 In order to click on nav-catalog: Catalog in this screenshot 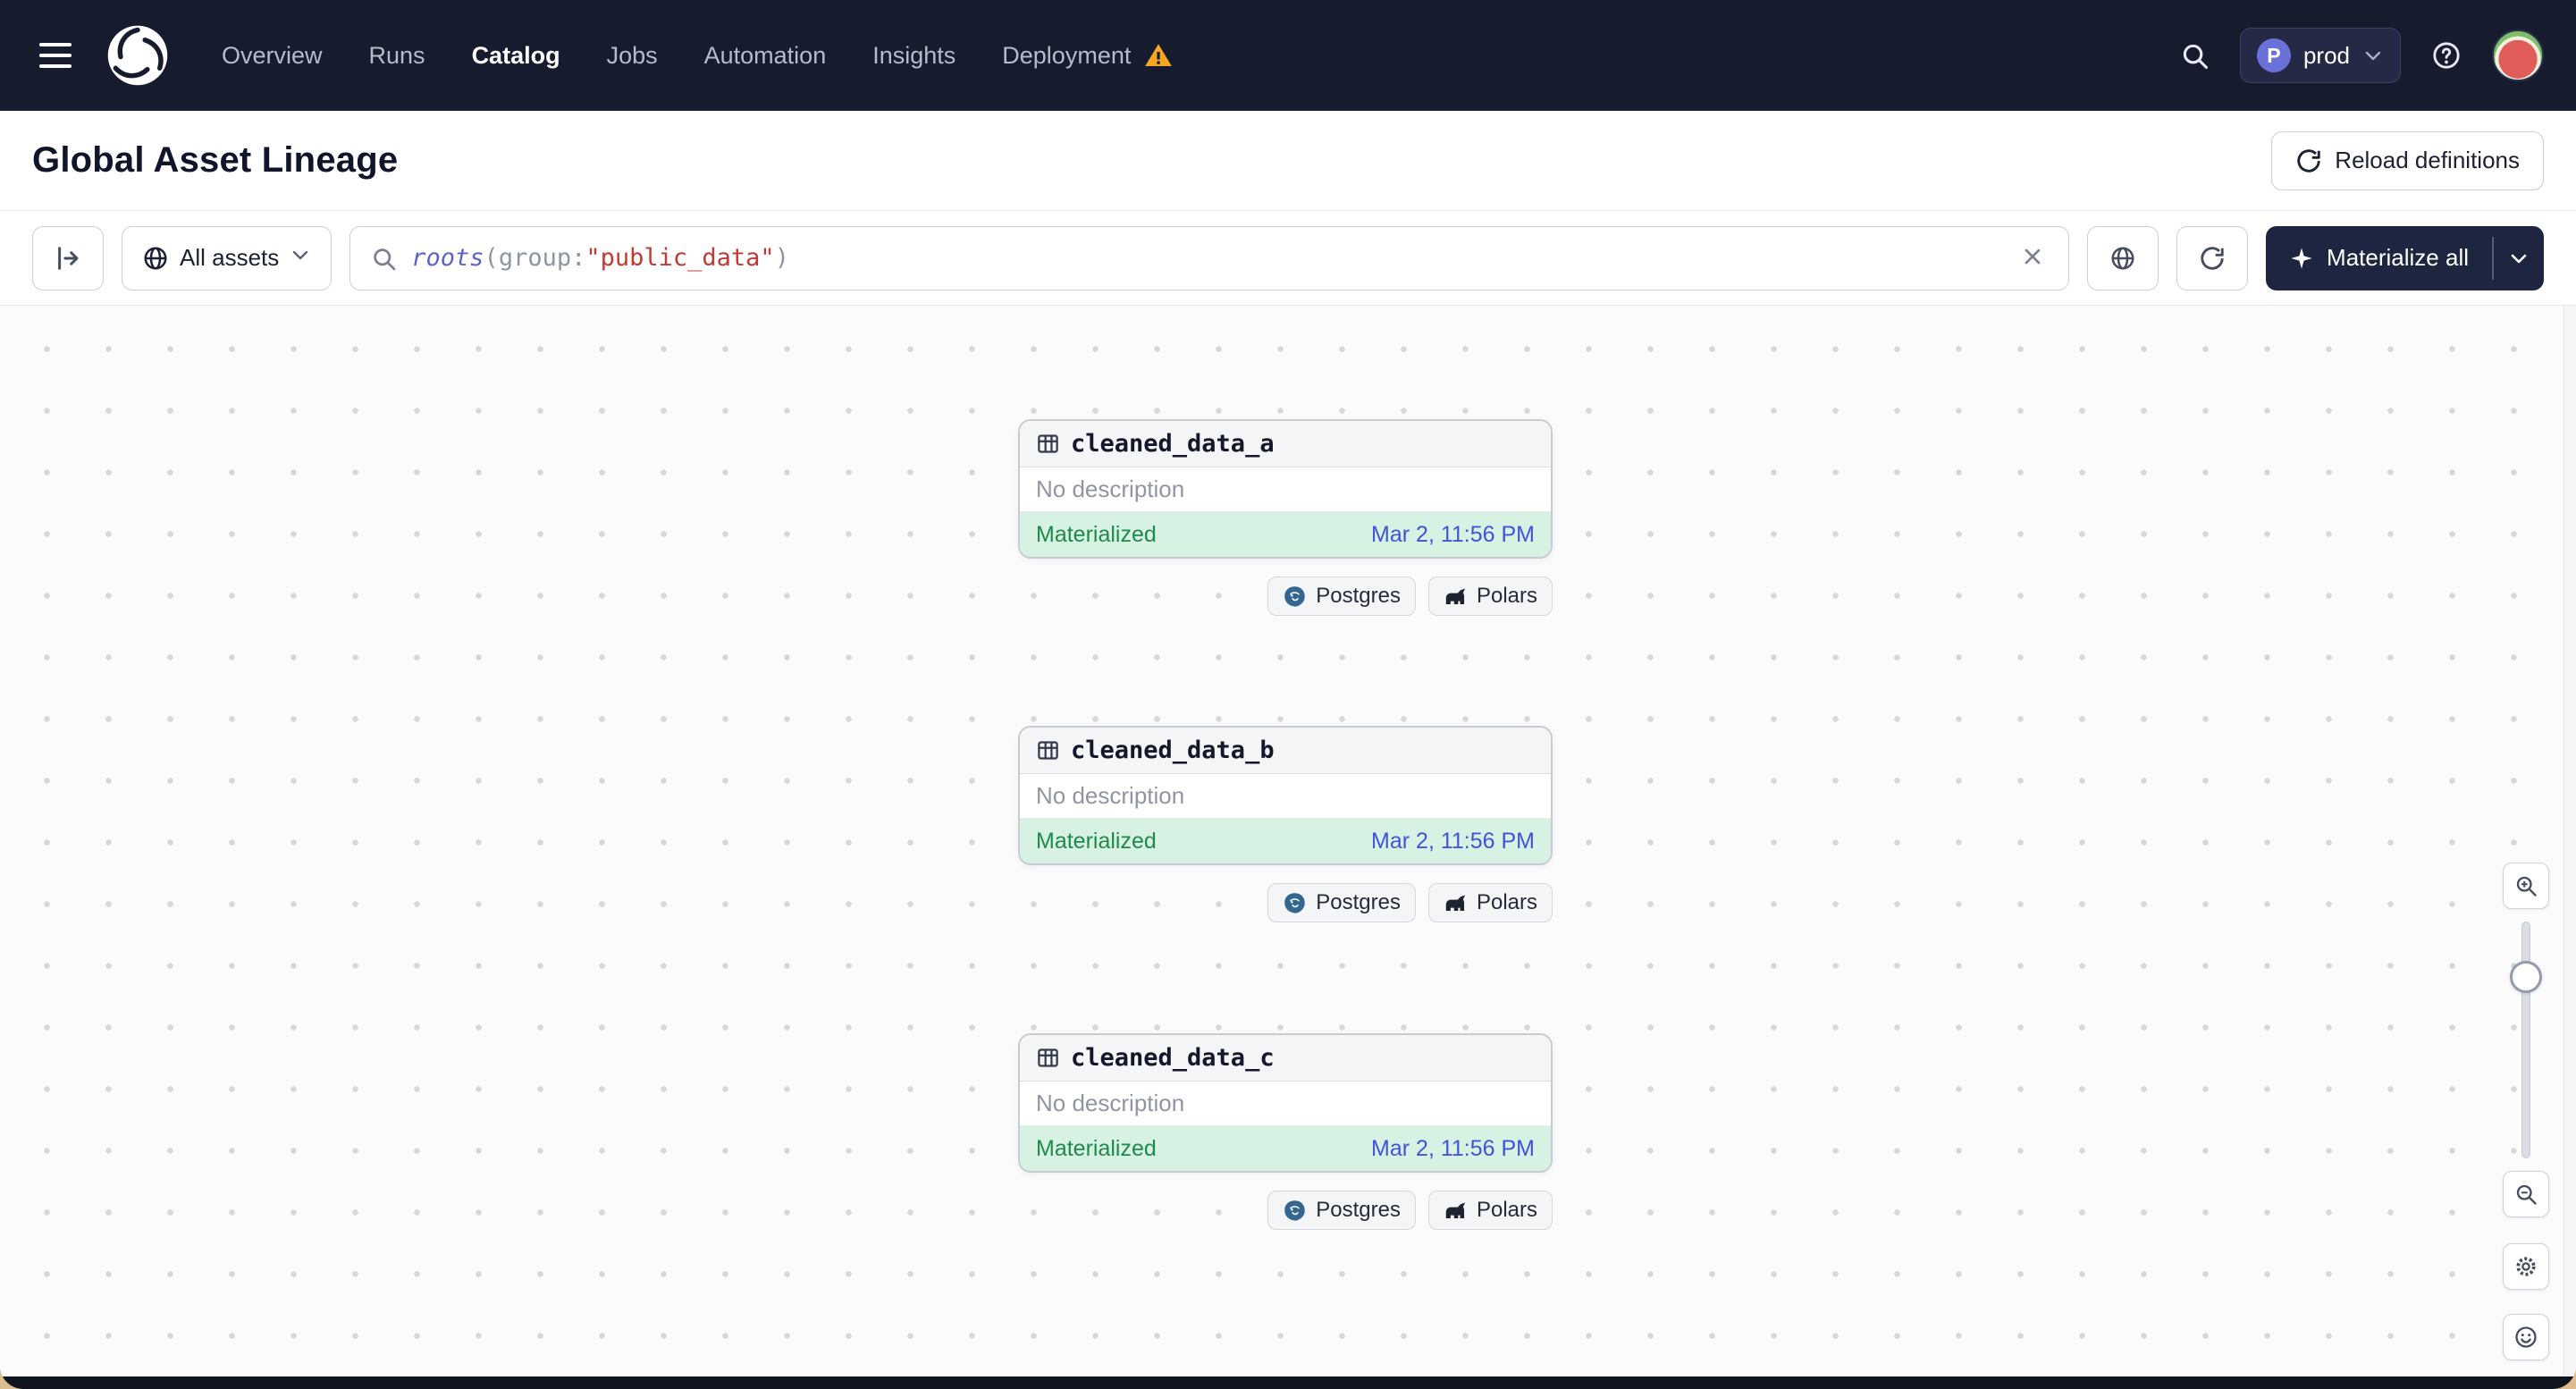, I will do `click(516, 56)`.